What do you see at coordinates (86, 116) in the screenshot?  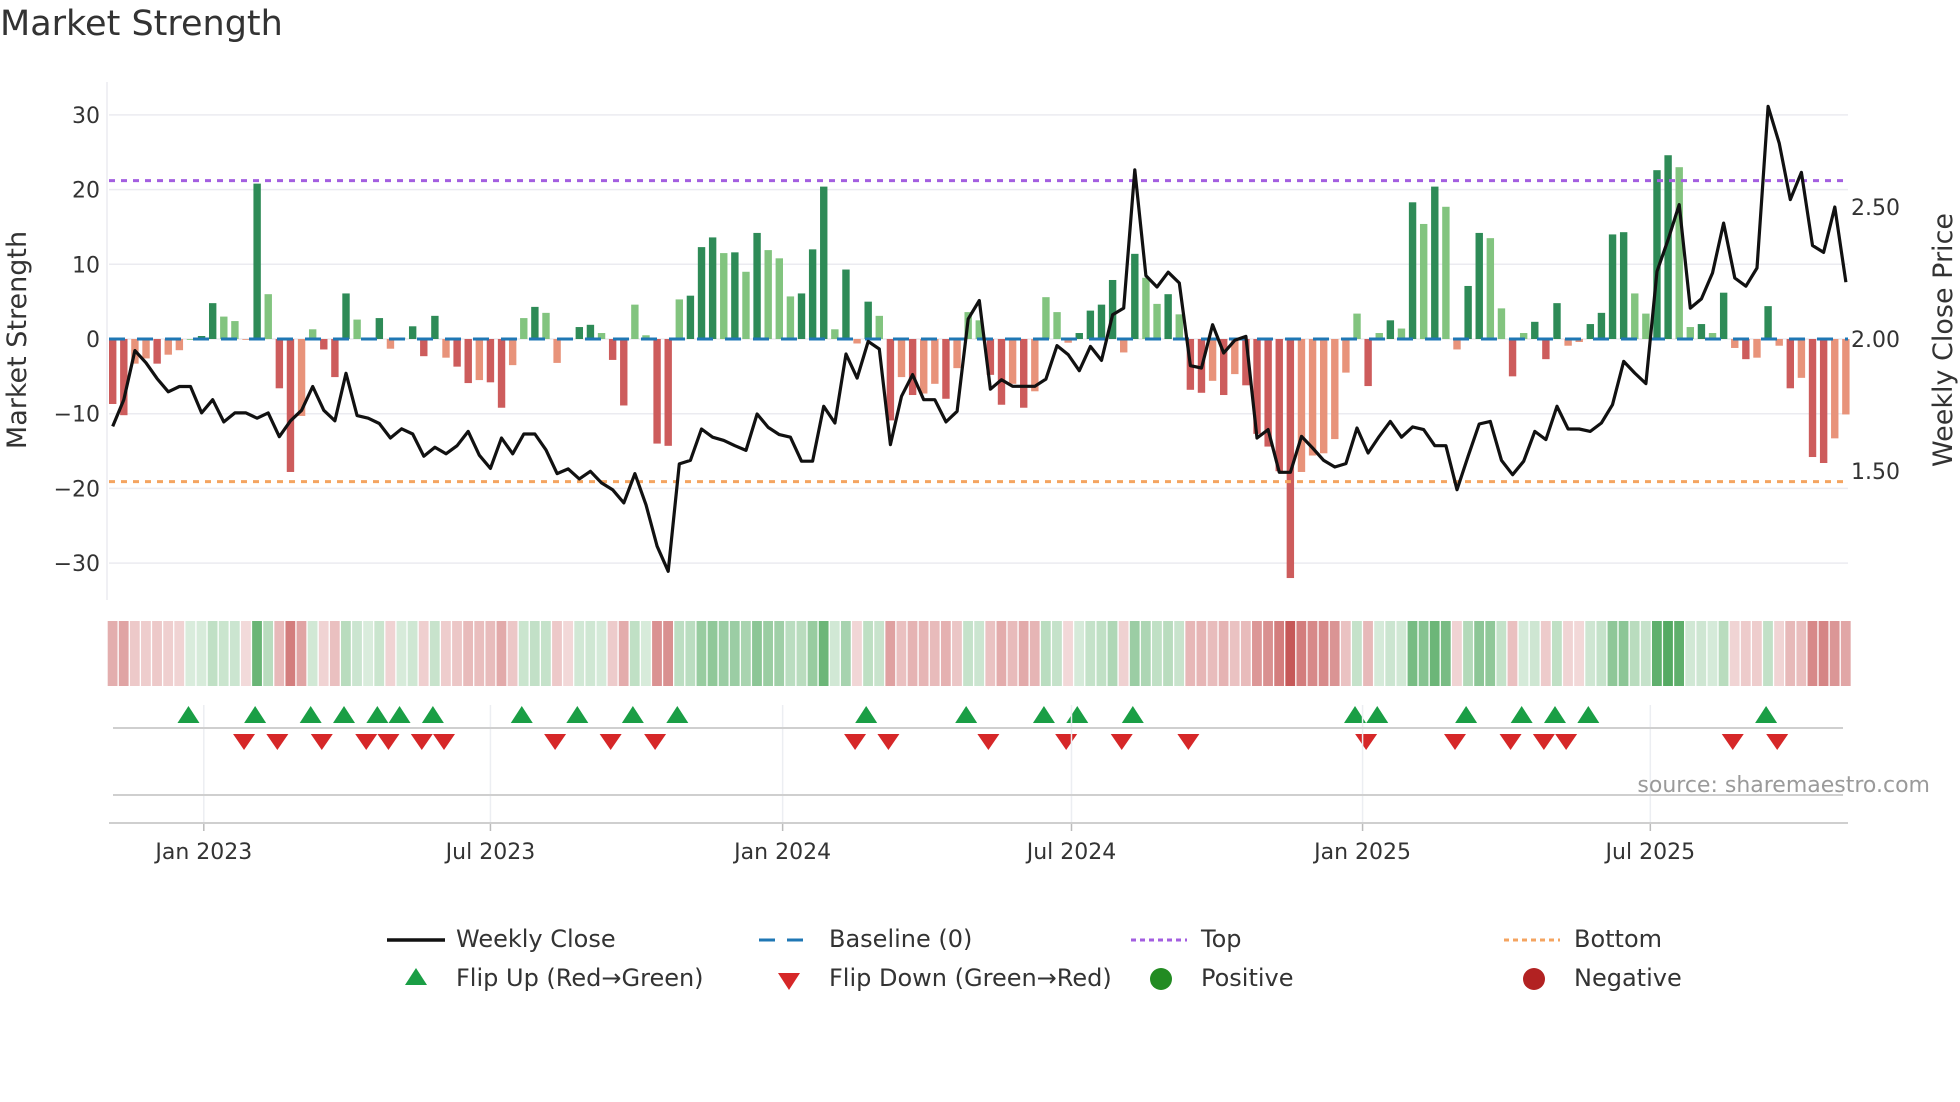 I see `y-tick-label: 30` at bounding box center [86, 116].